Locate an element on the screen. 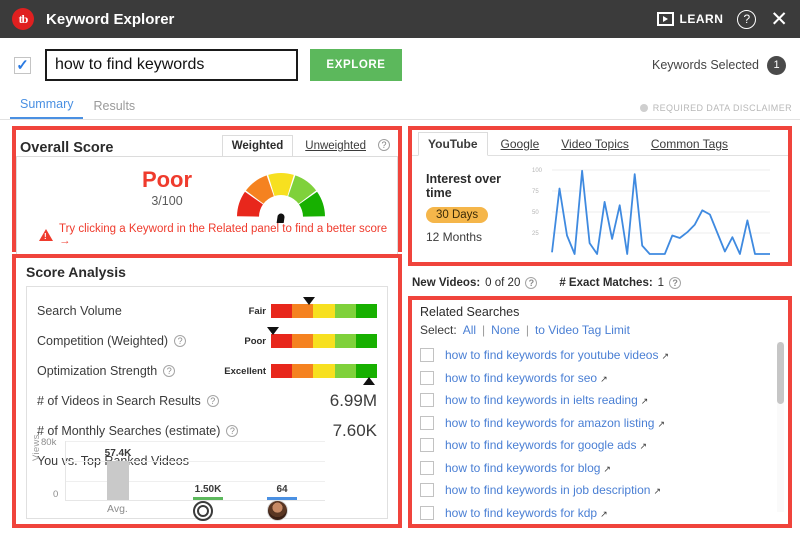 The image size is (800, 541). tab-results: Results is located at coordinates (114, 109).